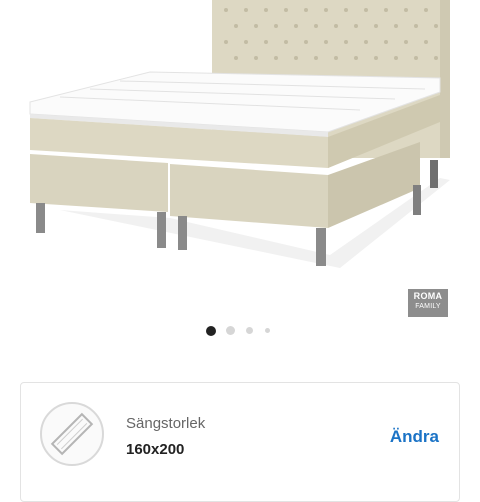  Describe the element at coordinates (155, 449) in the screenshot. I see `option-value: 160x200` at that location.